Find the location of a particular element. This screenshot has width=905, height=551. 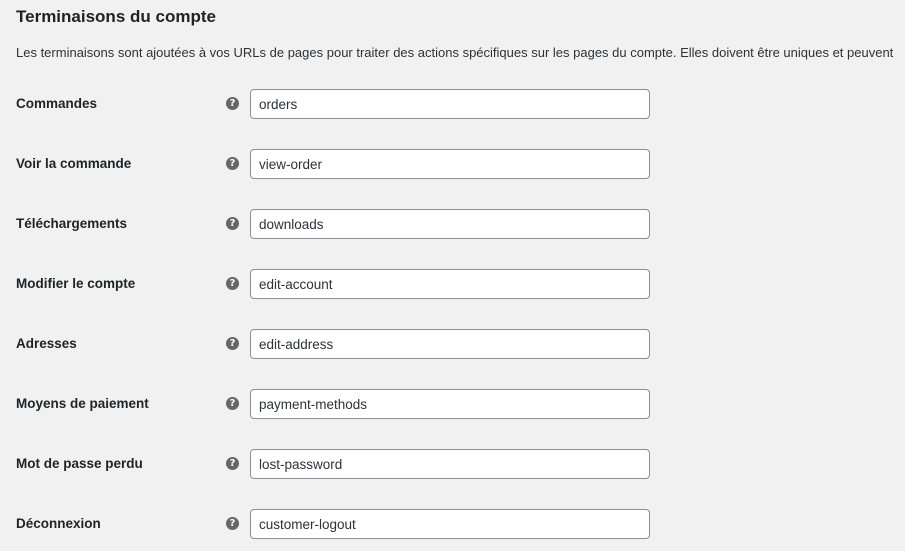

endpoint-input-payment-methods is located at coordinates (450, 404).